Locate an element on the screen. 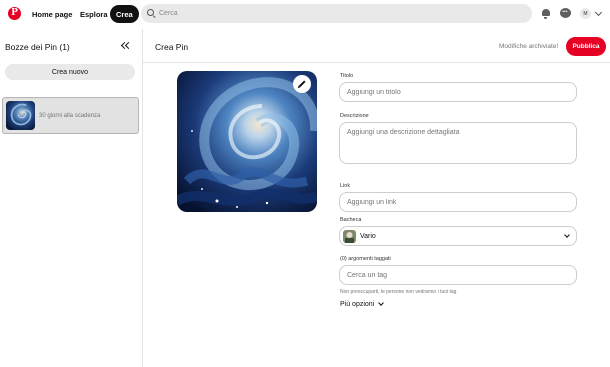 This screenshot has height=367, width=610. create-new-button: Crea nuovo is located at coordinates (70, 72).